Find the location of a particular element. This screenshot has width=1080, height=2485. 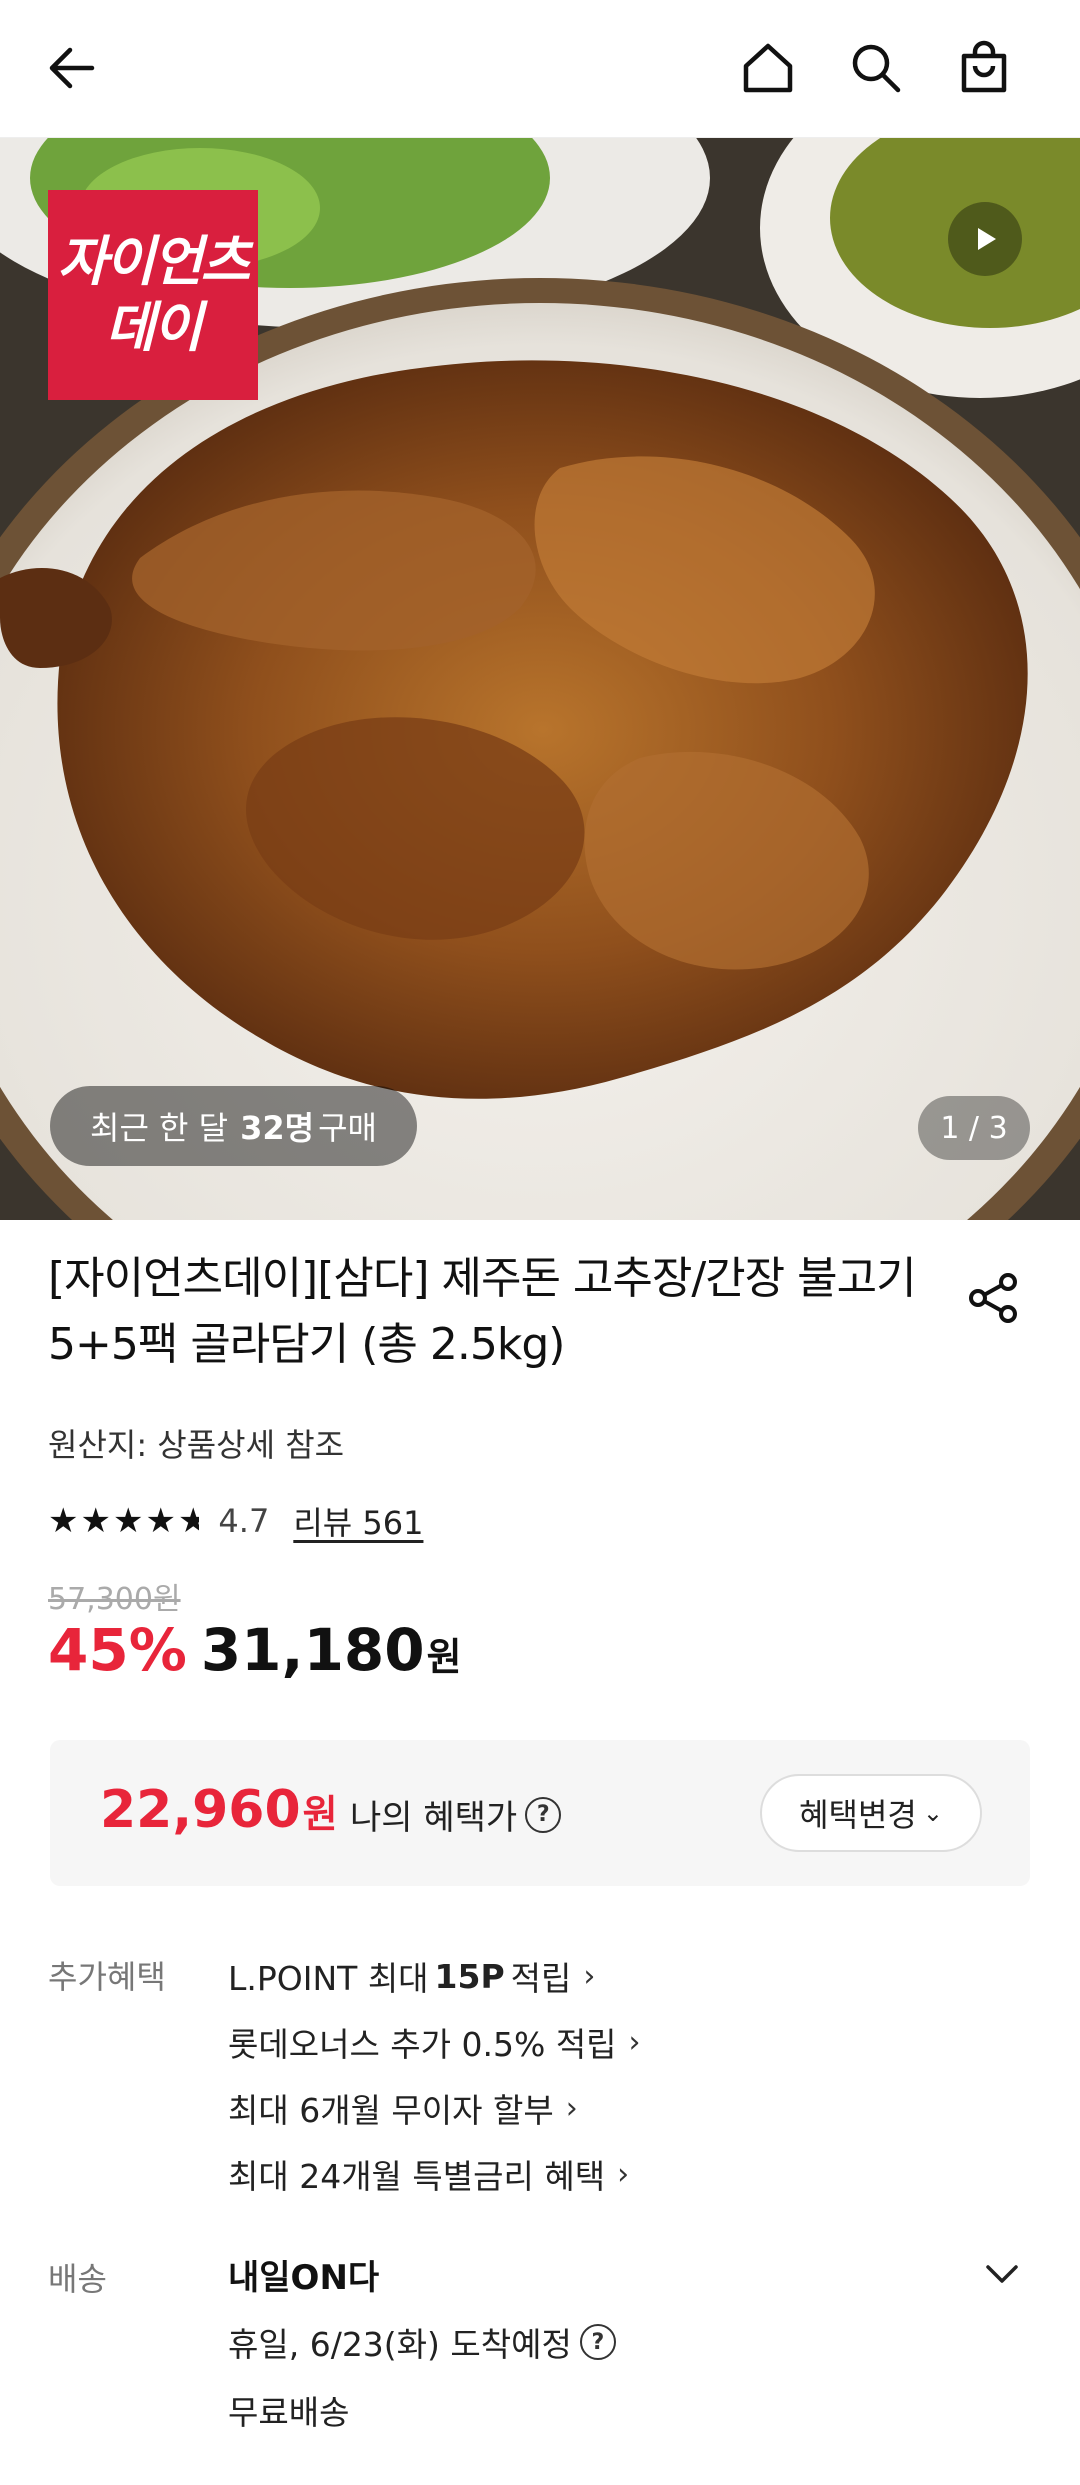

home-icon is located at coordinates (768, 68).